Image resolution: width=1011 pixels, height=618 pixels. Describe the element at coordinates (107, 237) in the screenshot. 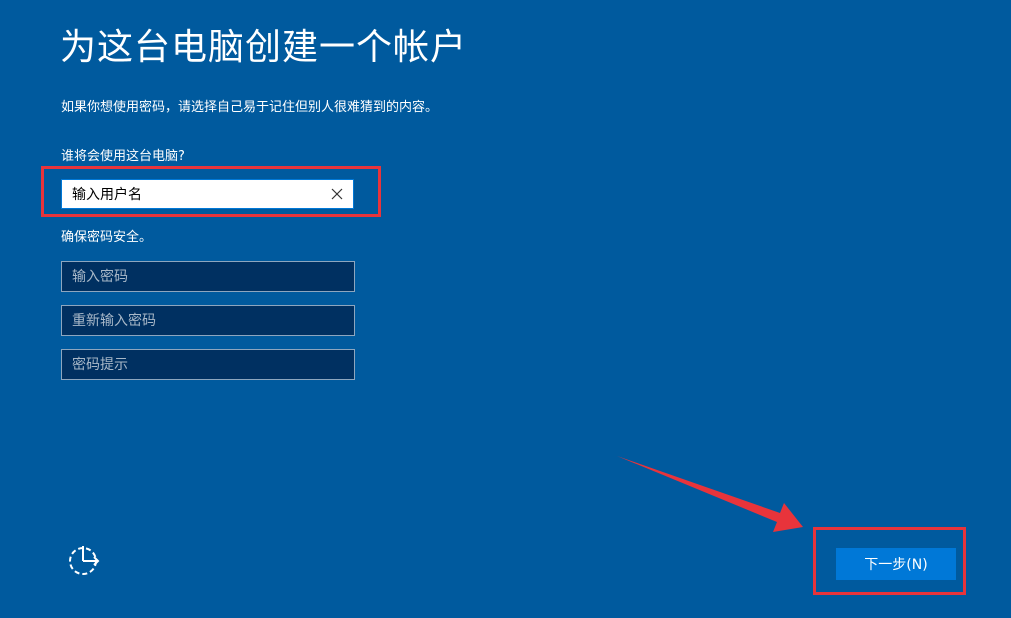

I see `secure-password-label: 确保密码安全。` at that location.